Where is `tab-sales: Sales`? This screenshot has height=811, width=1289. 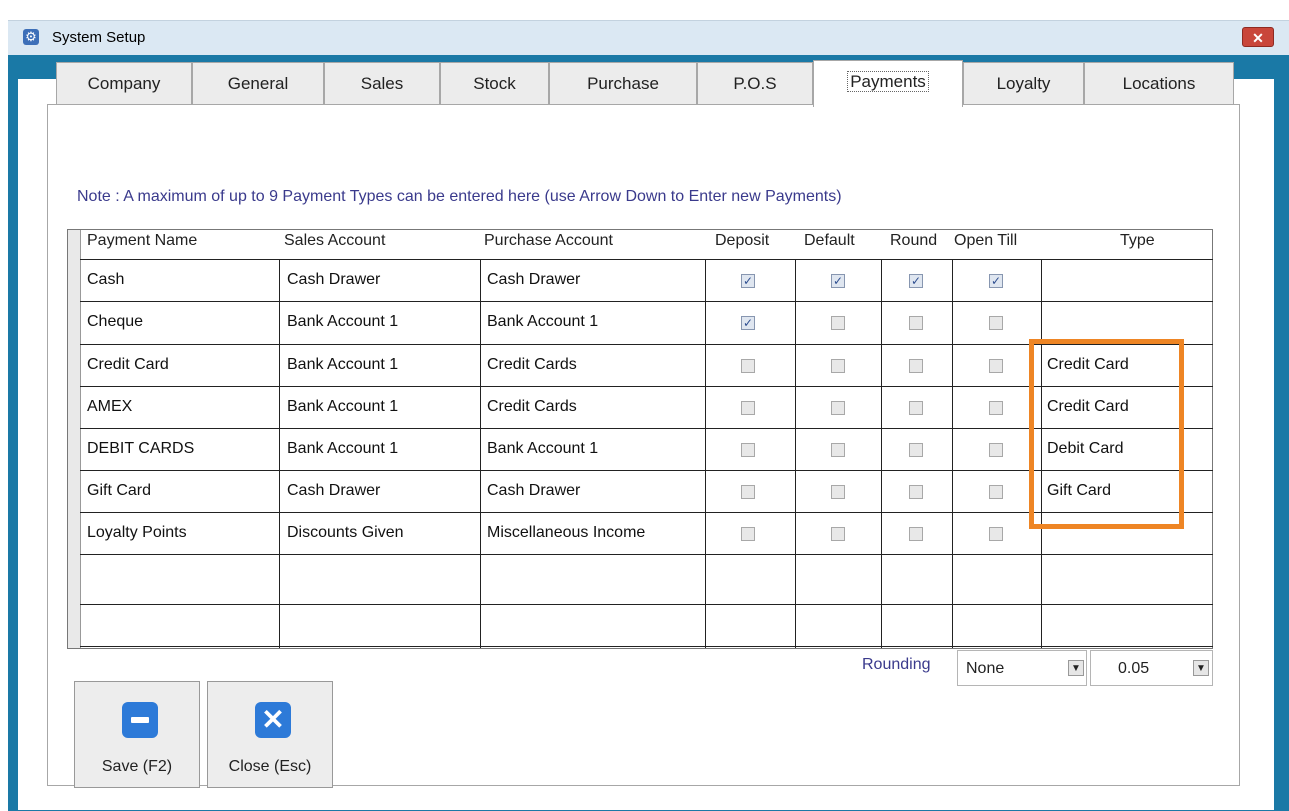 tab-sales: Sales is located at coordinates (382, 83).